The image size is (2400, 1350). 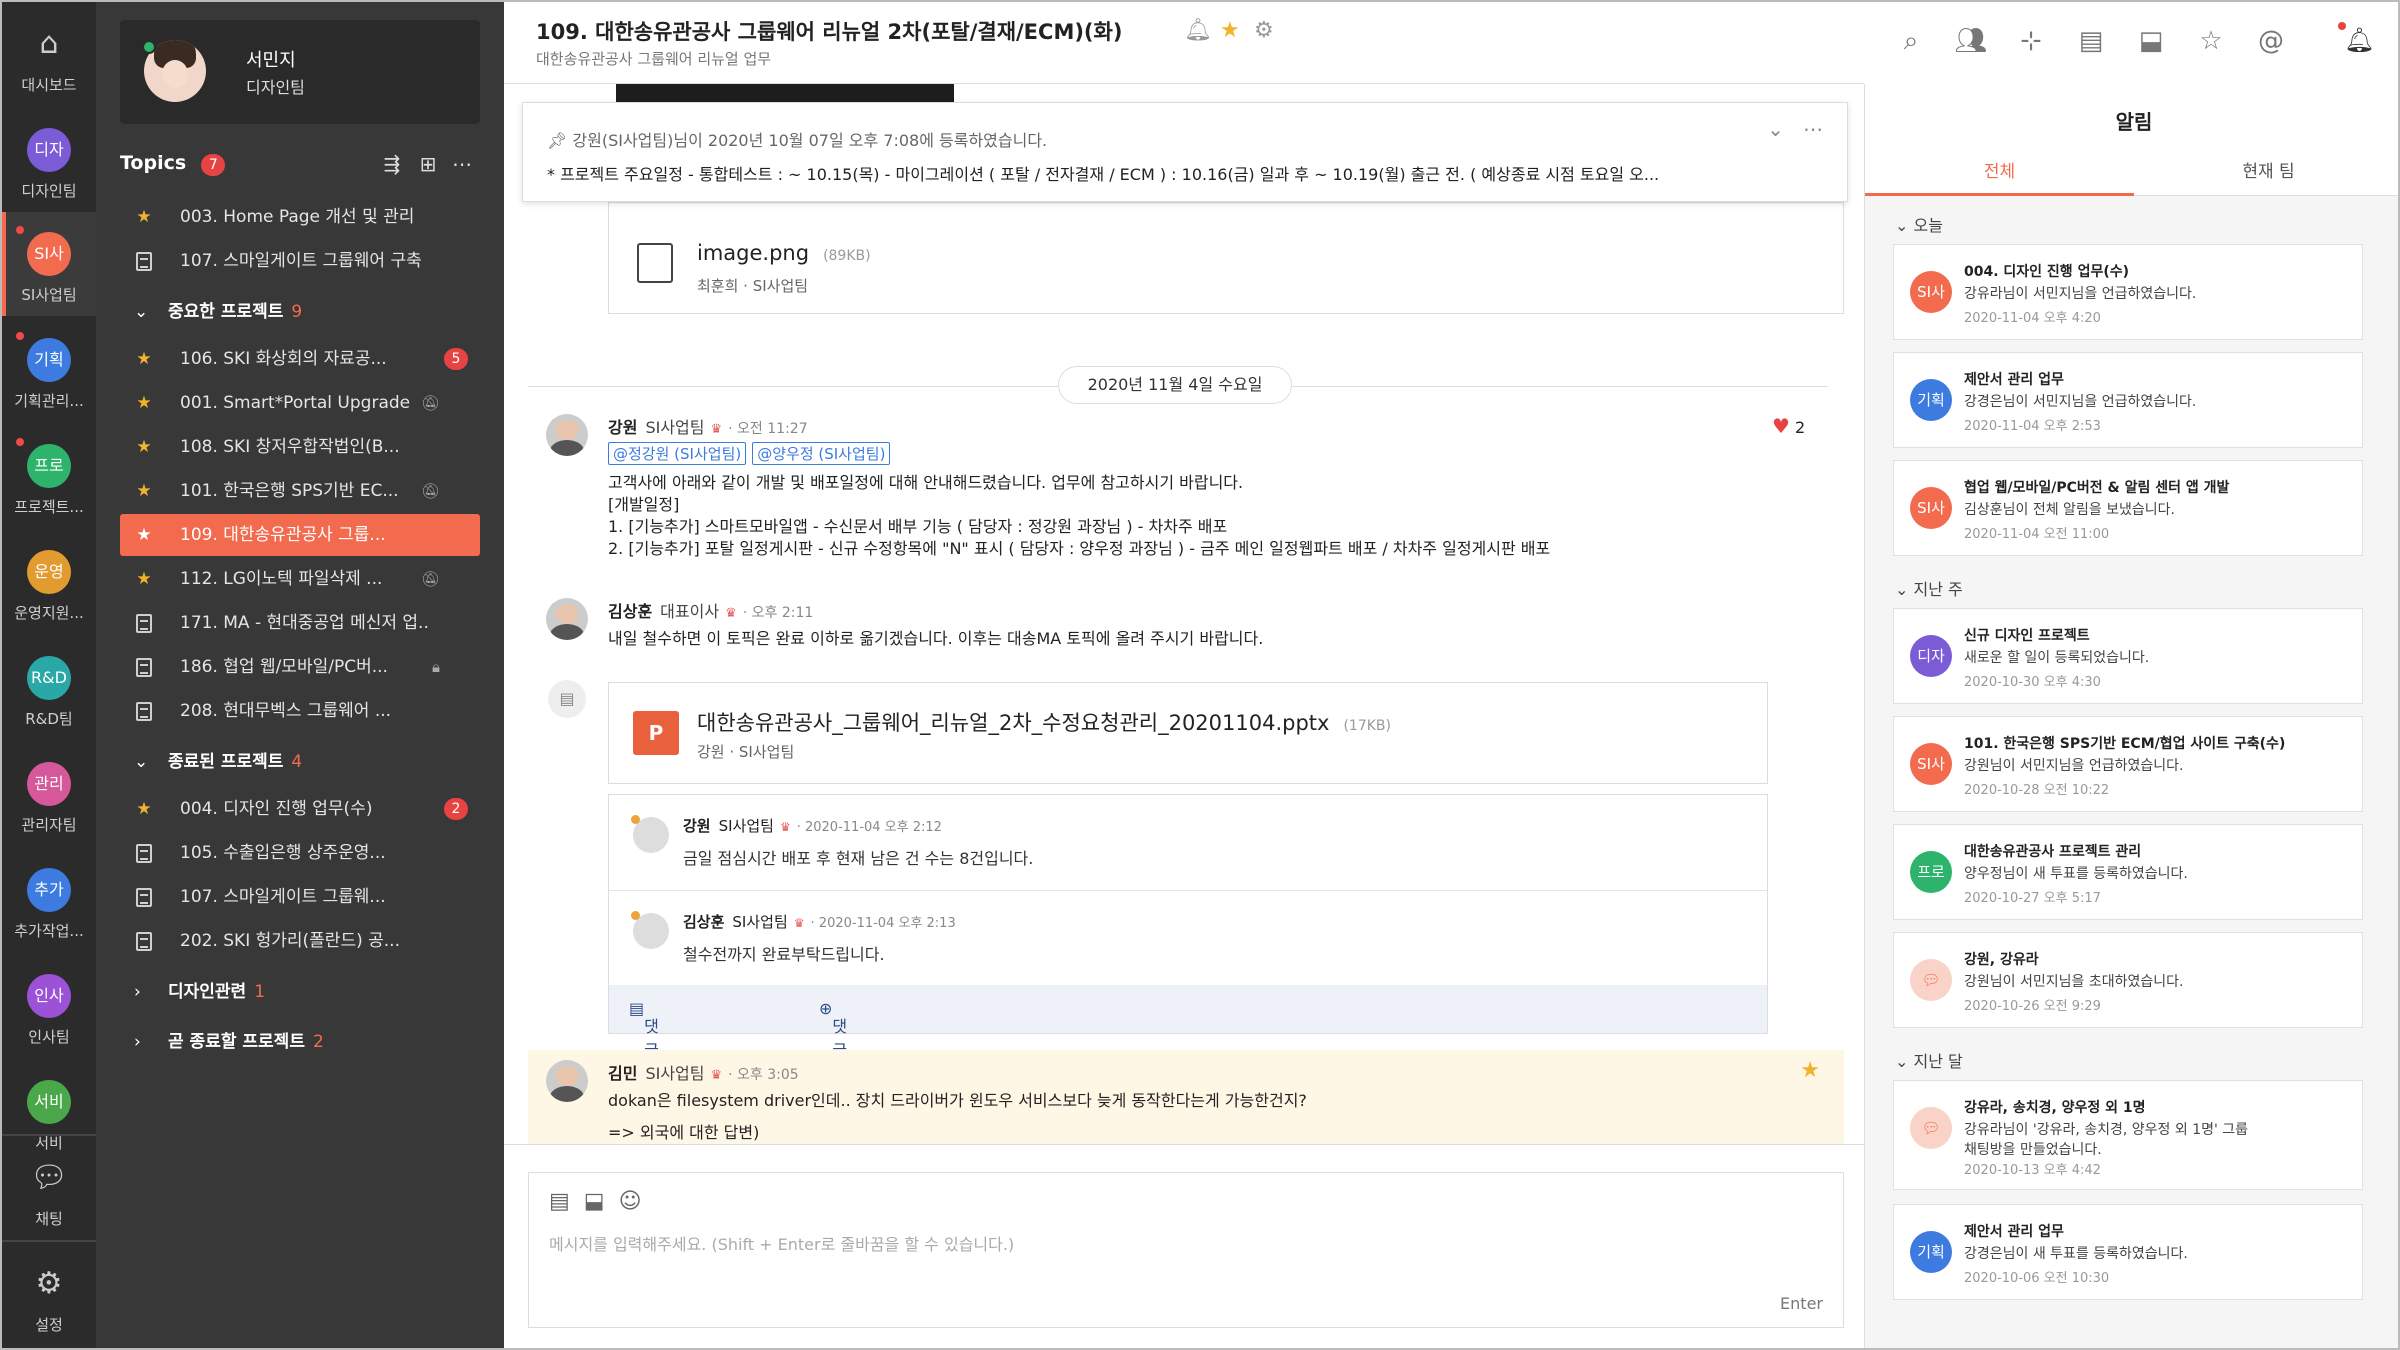 I want to click on rail-item: 인사 인사팀, so click(x=49, y=1006).